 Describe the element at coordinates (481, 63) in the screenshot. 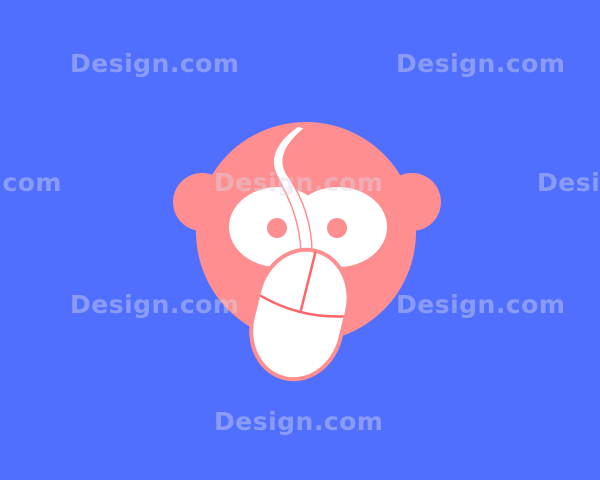

I see `watermark-top-right: Design.com` at that location.